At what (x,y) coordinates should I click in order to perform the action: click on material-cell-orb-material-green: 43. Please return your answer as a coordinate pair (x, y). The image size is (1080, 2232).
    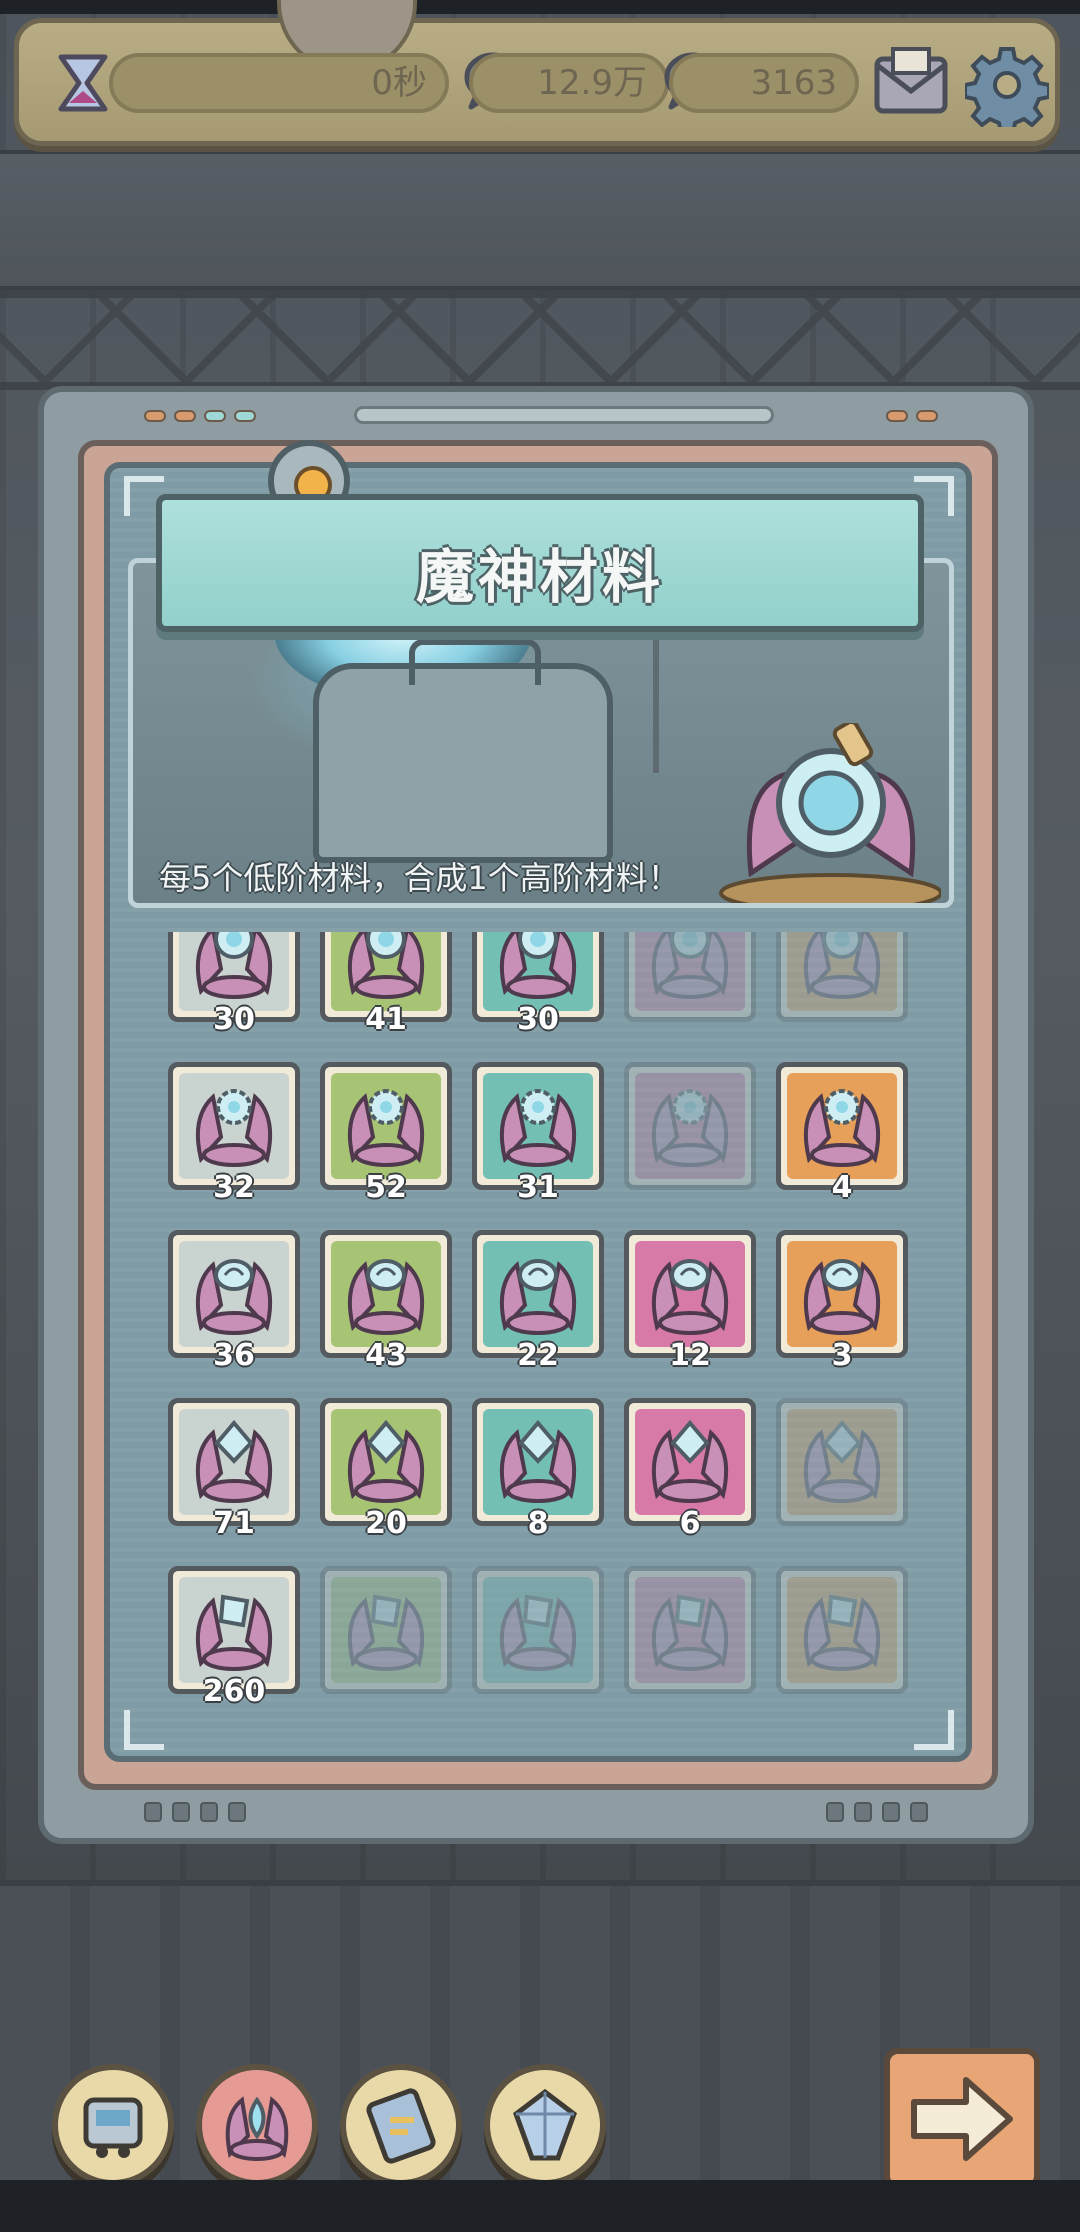
    Looking at the image, I should click on (386, 1301).